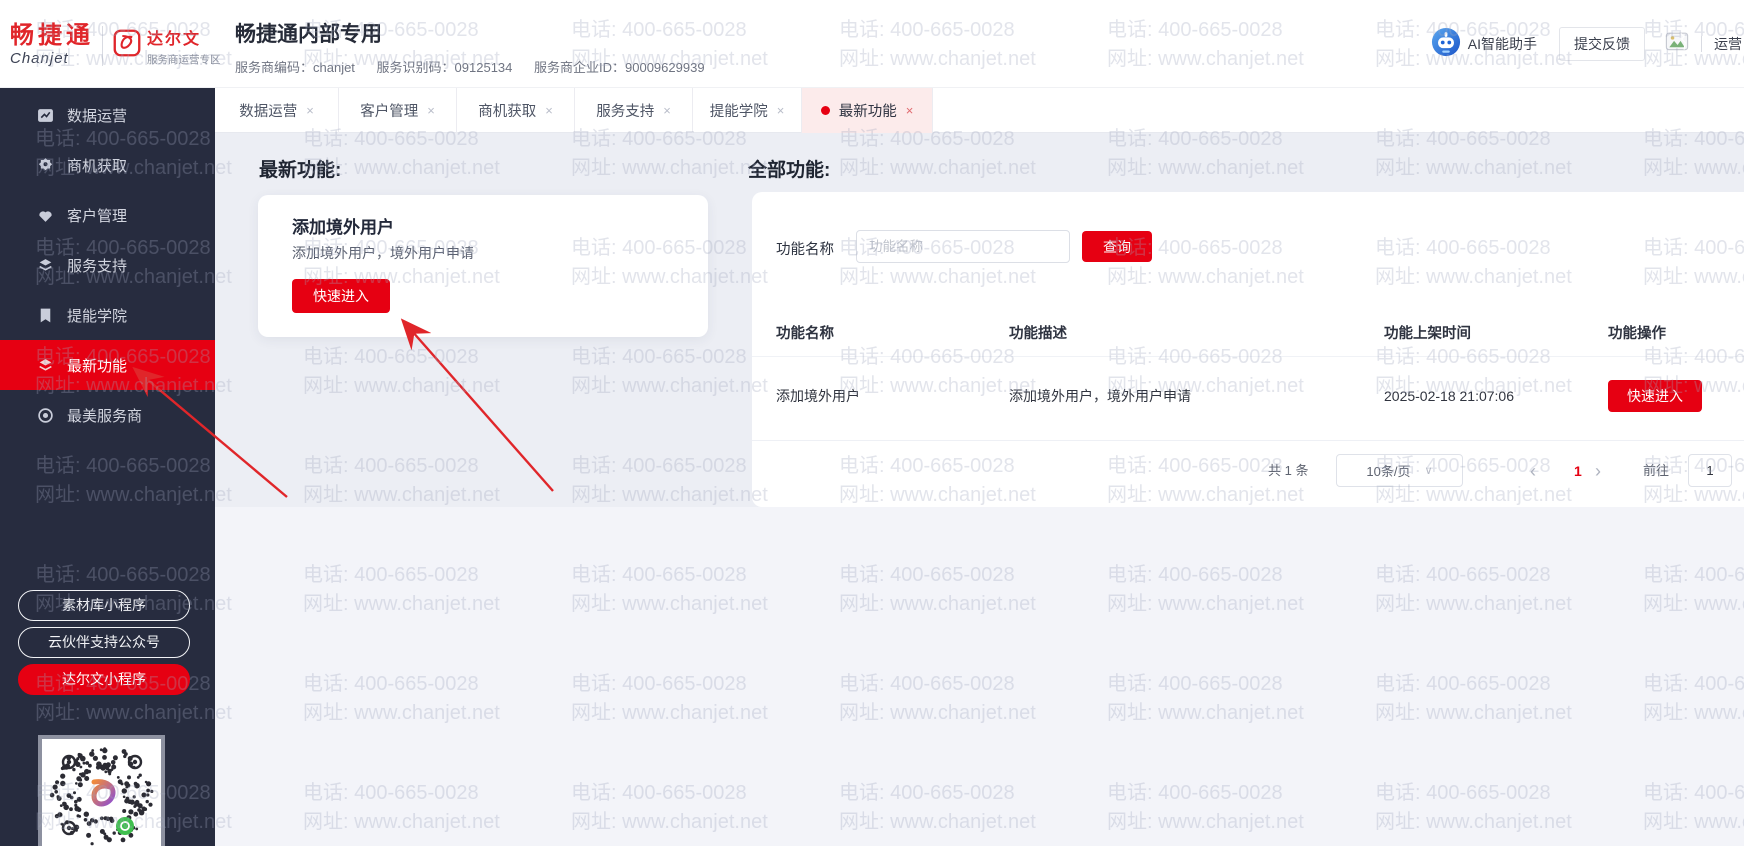 This screenshot has height=846, width=1744. Describe the element at coordinates (625, 112) in the screenshot. I see `tab-label: 服务支持` at that location.